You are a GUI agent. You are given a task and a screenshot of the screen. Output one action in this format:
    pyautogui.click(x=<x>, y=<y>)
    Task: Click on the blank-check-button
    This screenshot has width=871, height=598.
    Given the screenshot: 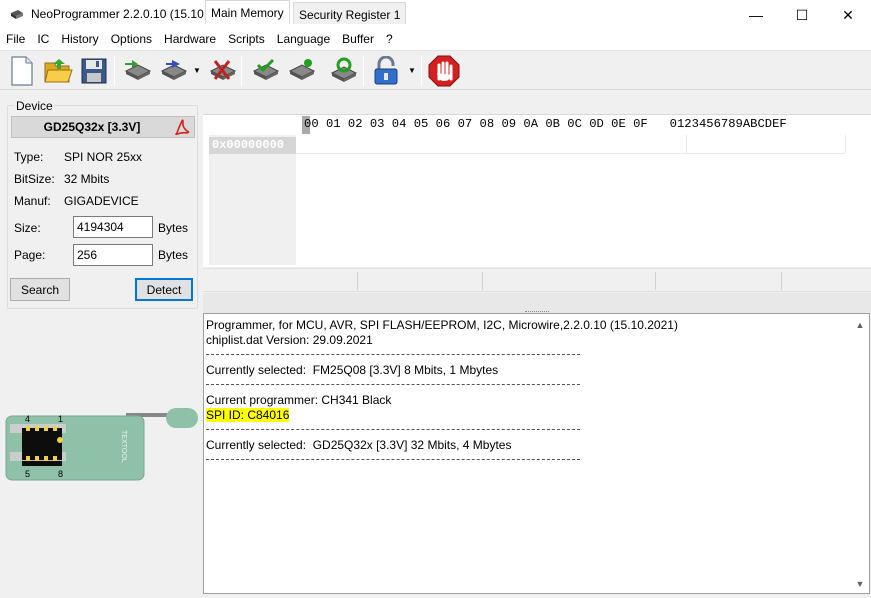 What is the action you would take?
    pyautogui.click(x=300, y=71)
    